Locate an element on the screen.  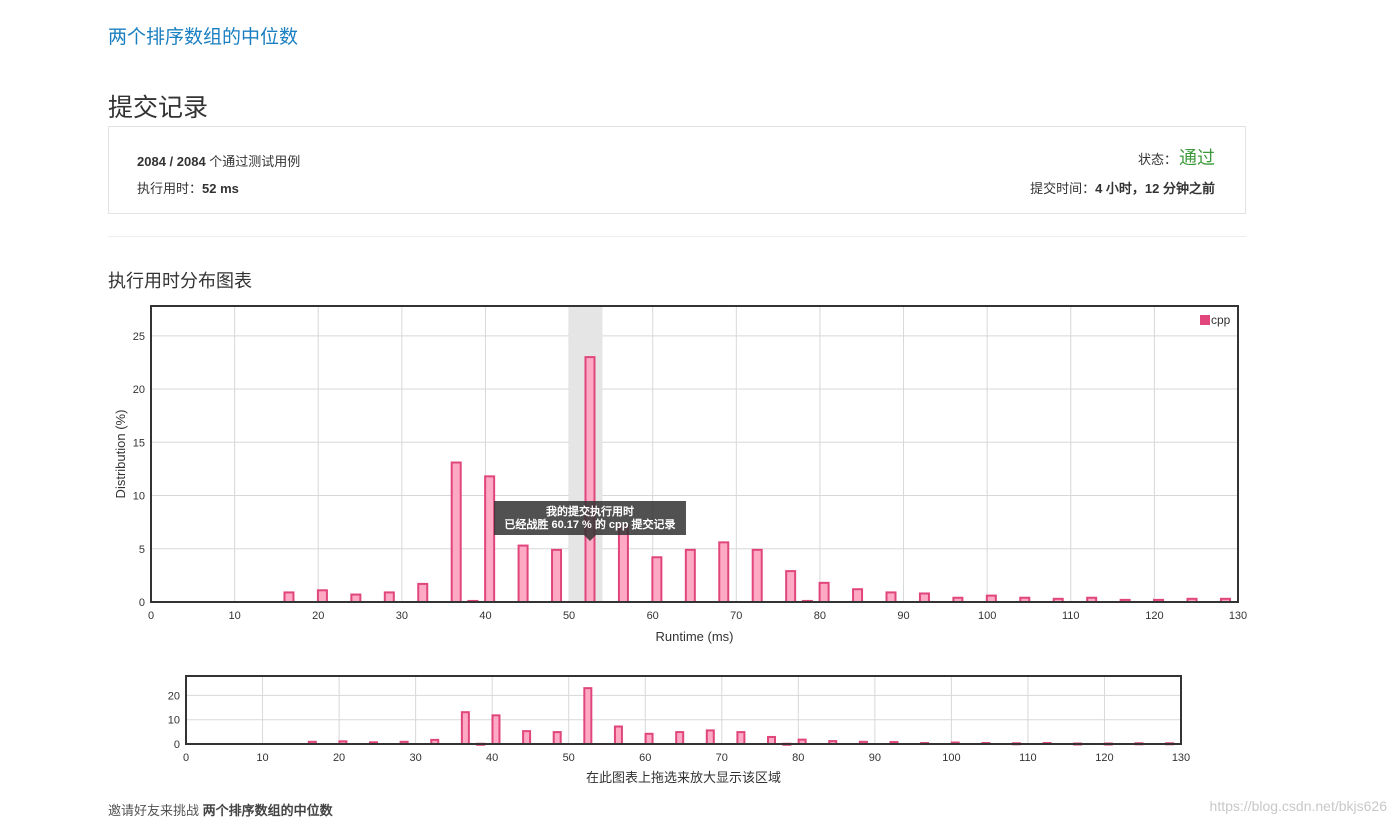
navigator-tick-labels: 0 10 20 30 40 50 60 70 80 90 100 110 120 130 0 10 20 is located at coordinates (679, 727).